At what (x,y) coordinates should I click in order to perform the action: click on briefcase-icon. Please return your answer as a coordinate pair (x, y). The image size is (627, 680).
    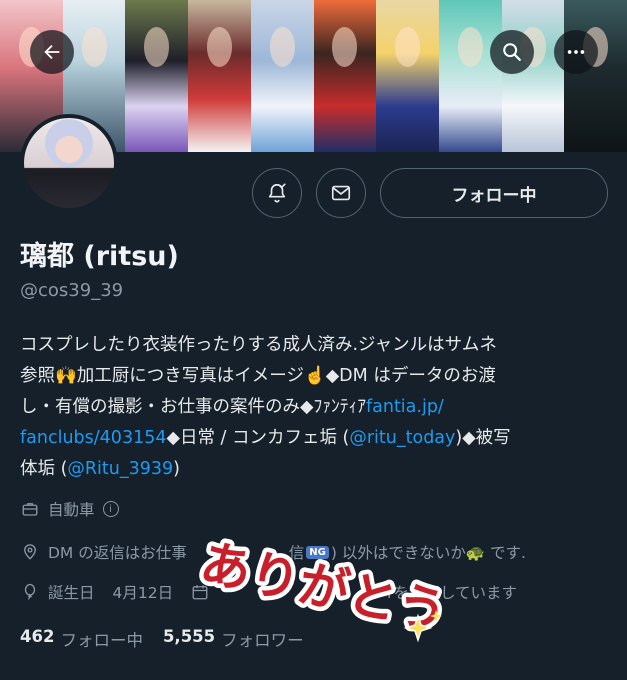
    Looking at the image, I should click on (30, 509).